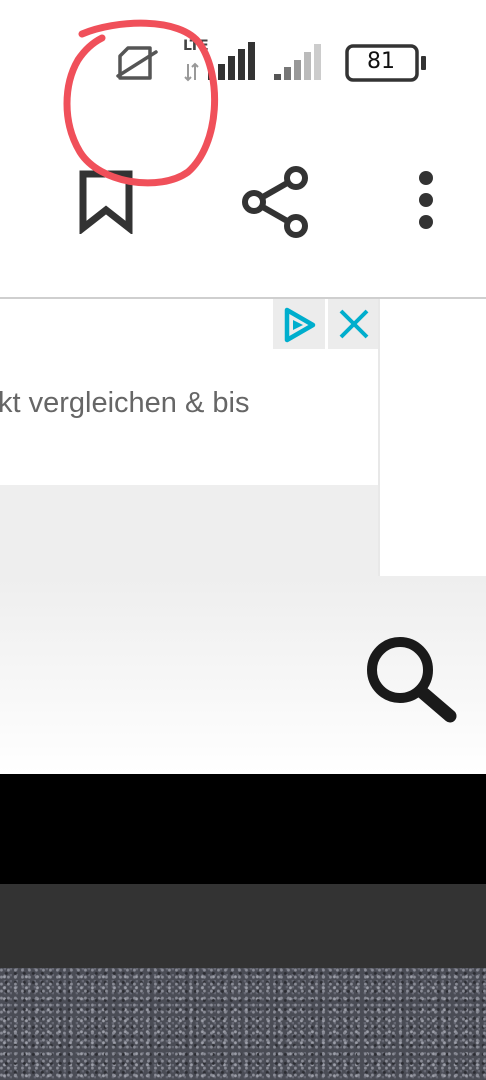  What do you see at coordinates (379, 437) in the screenshot?
I see `ad-border` at bounding box center [379, 437].